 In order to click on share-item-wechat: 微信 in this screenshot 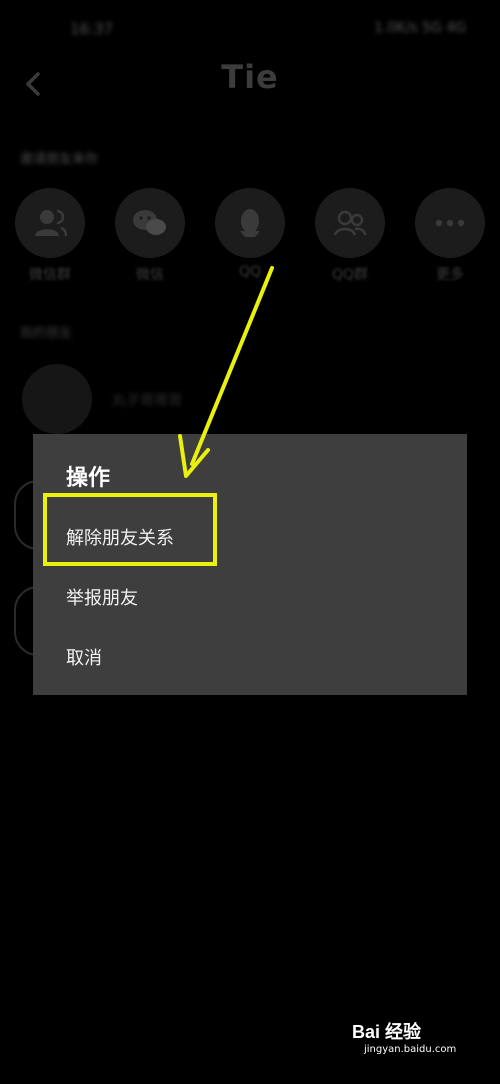, I will do `click(150, 236)`.